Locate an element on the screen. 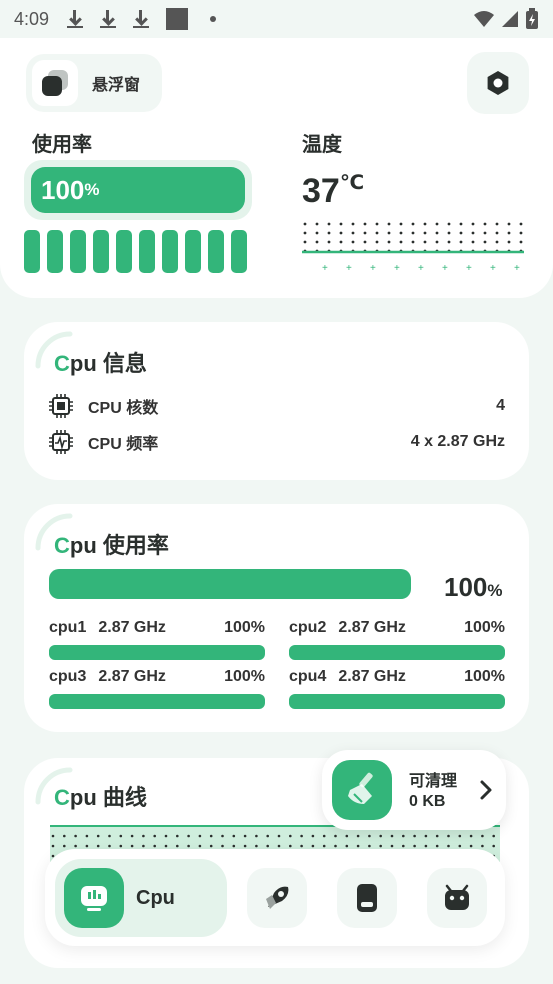 The height and width of the screenshot is (984, 553). settings-hexagon-icon is located at coordinates (498, 83).